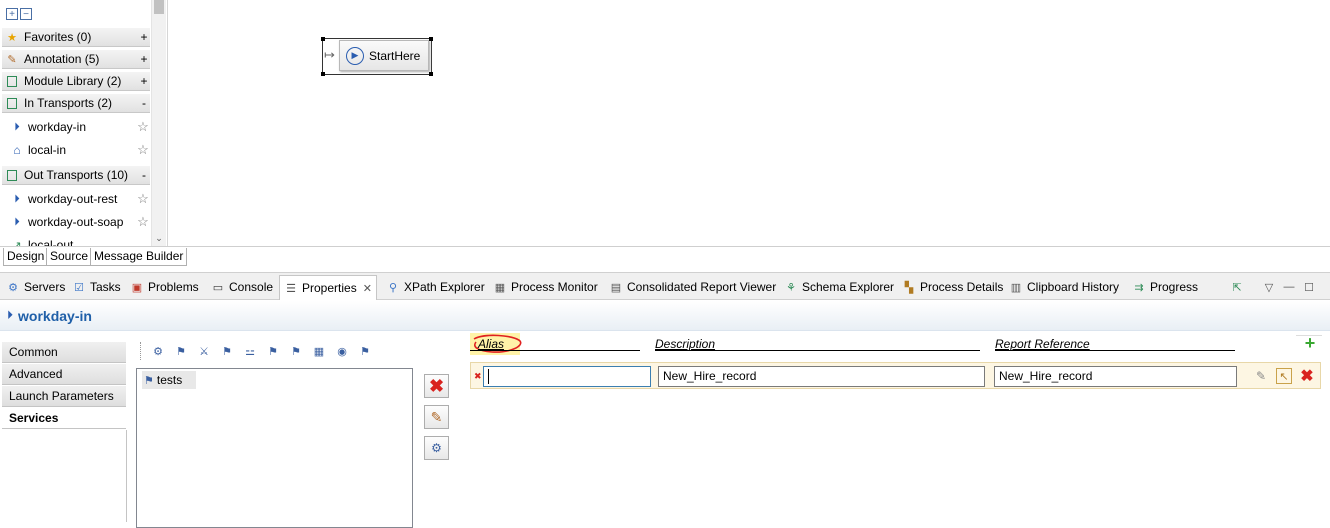 The width and height of the screenshot is (1330, 528). I want to click on services-tree, so click(274, 448).